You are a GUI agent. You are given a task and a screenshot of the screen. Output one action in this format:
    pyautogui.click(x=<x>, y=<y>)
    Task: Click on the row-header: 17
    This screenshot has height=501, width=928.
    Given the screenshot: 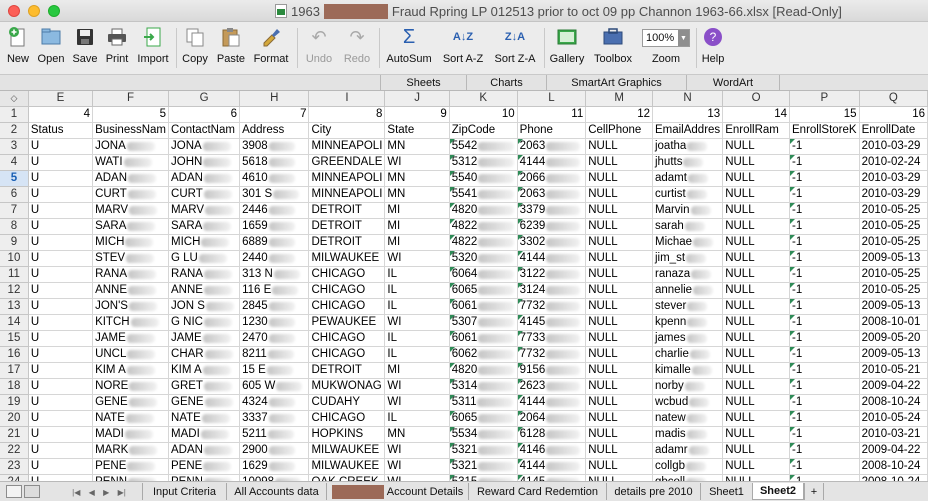 What is the action you would take?
    pyautogui.click(x=14, y=371)
    